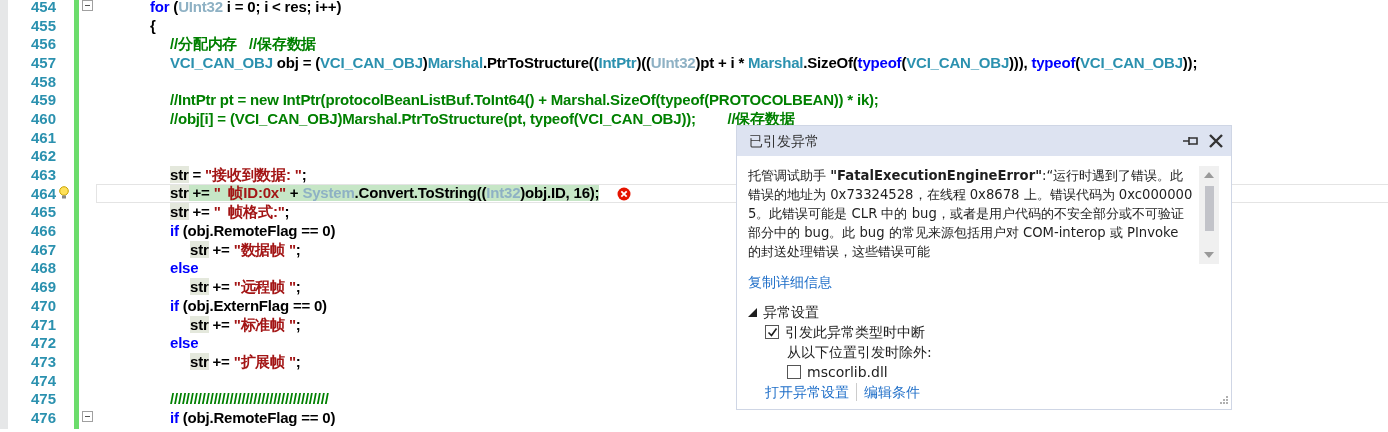 This screenshot has height=432, width=1388. What do you see at coordinates (42, 417) in the screenshot?
I see `line-number: 476` at bounding box center [42, 417].